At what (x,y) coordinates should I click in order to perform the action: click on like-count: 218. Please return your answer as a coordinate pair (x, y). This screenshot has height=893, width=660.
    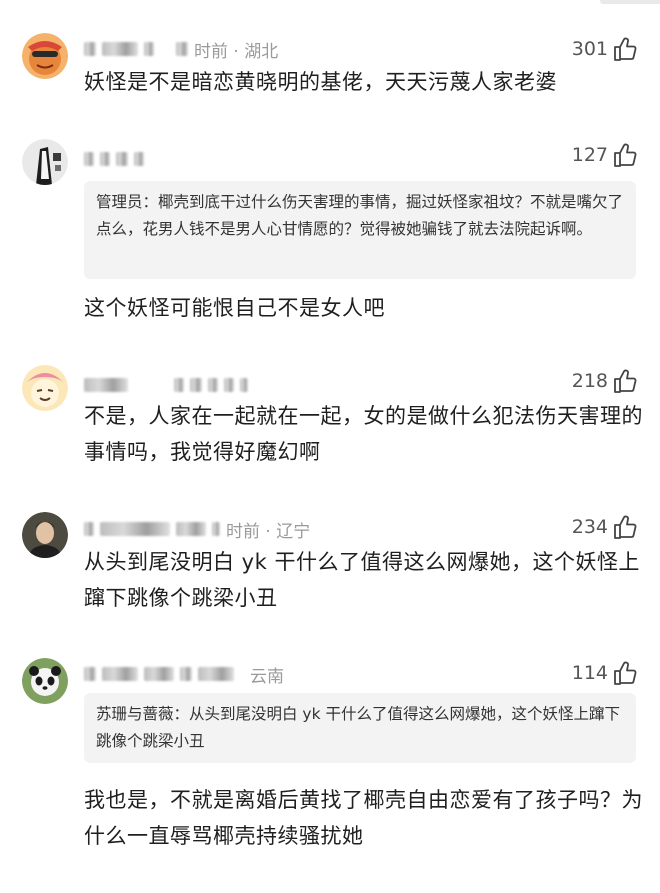
    Looking at the image, I should click on (589, 381).